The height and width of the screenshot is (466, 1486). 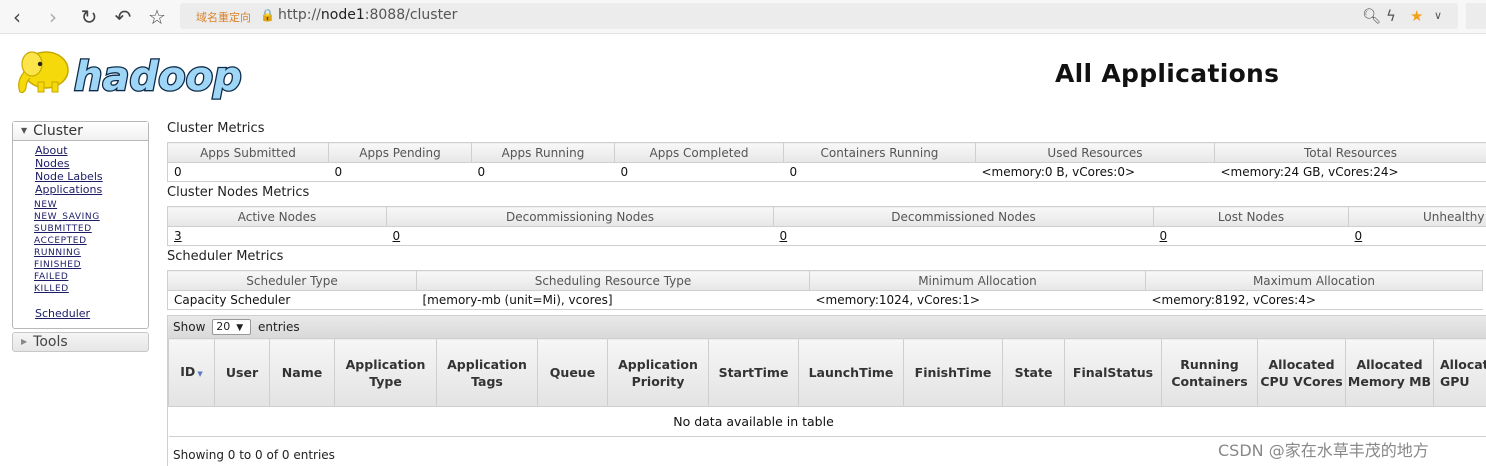 I want to click on sidebar-state-accepted: ACCEPTED, so click(x=91, y=241).